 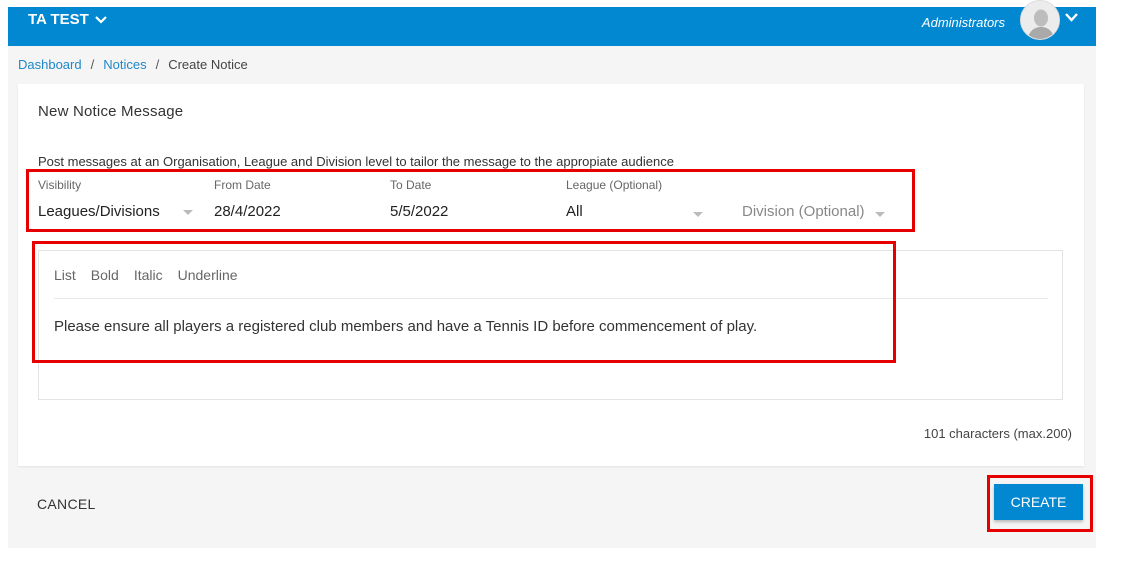 What do you see at coordinates (419, 211) in the screenshot?
I see `to-date-value: 5/5/2022` at bounding box center [419, 211].